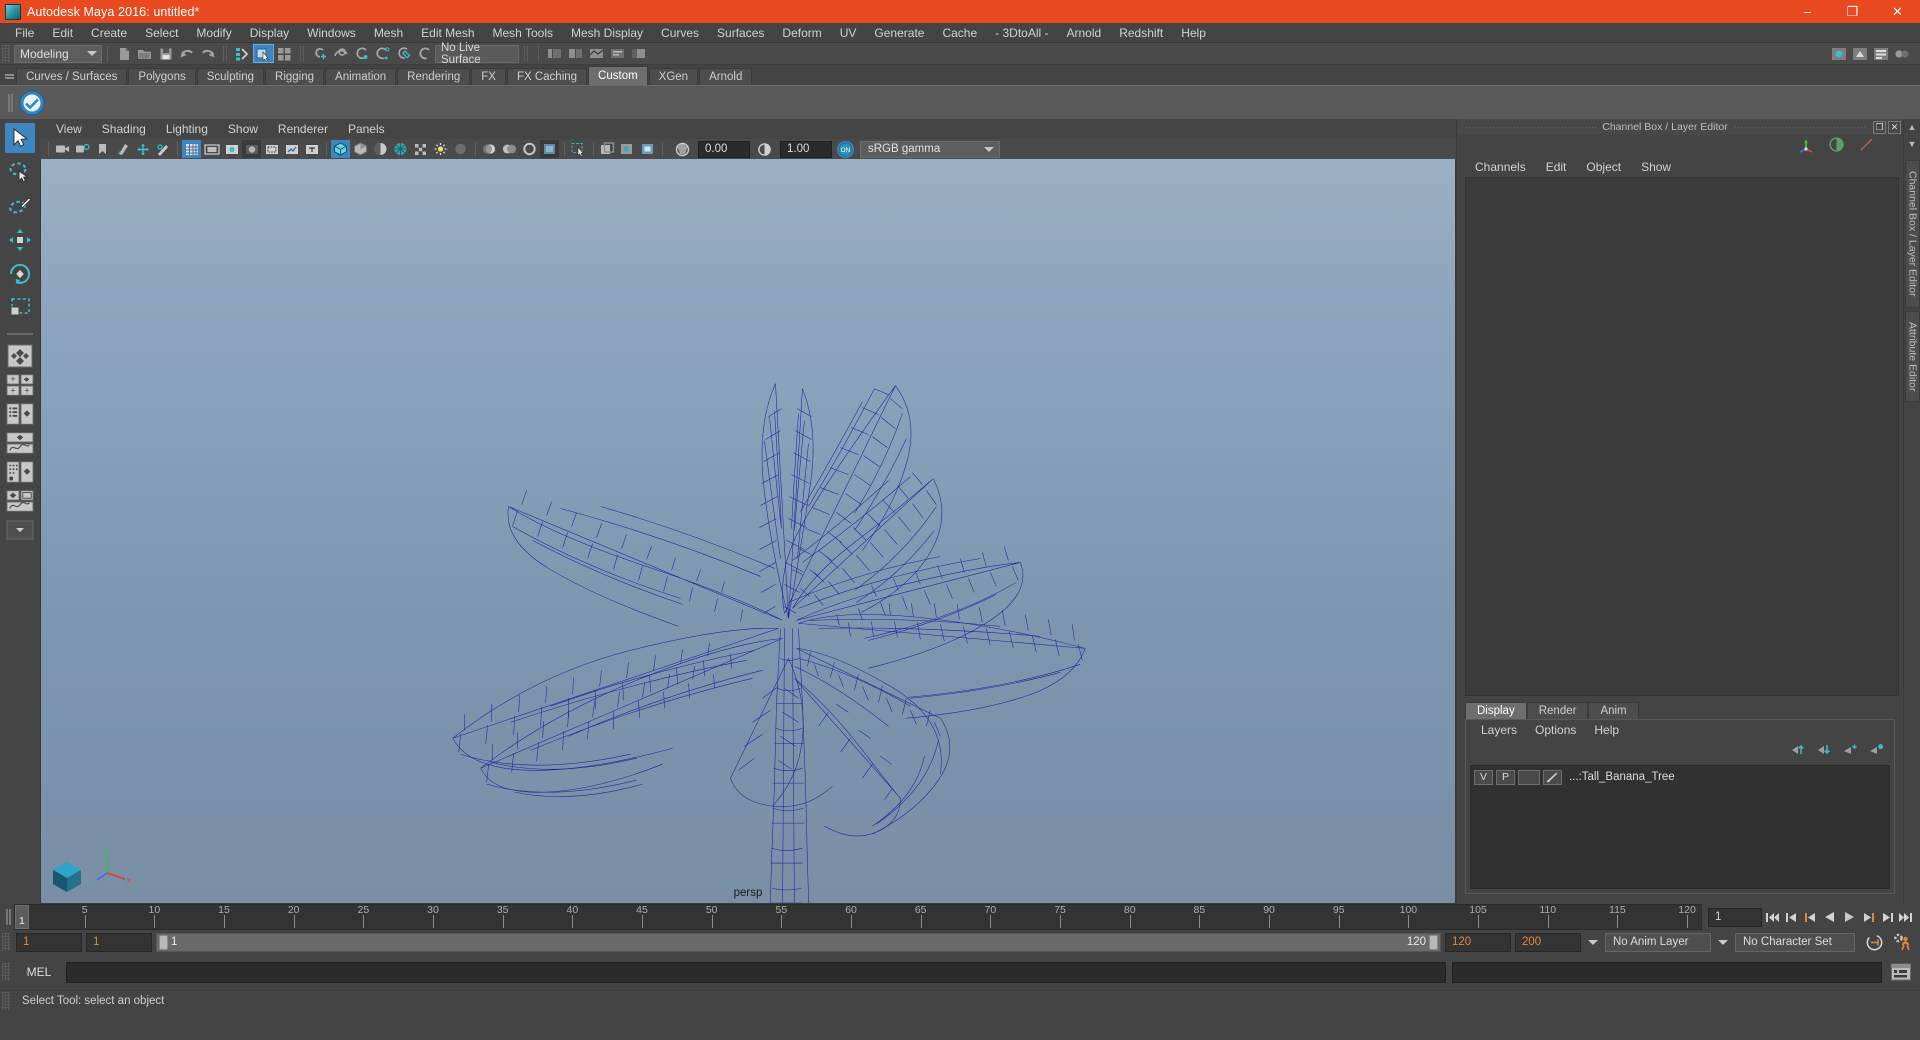 Image resolution: width=1920 pixels, height=1040 pixels. What do you see at coordinates (477, 54) in the screenshot?
I see `live-surface-field: No Live Surface` at bounding box center [477, 54].